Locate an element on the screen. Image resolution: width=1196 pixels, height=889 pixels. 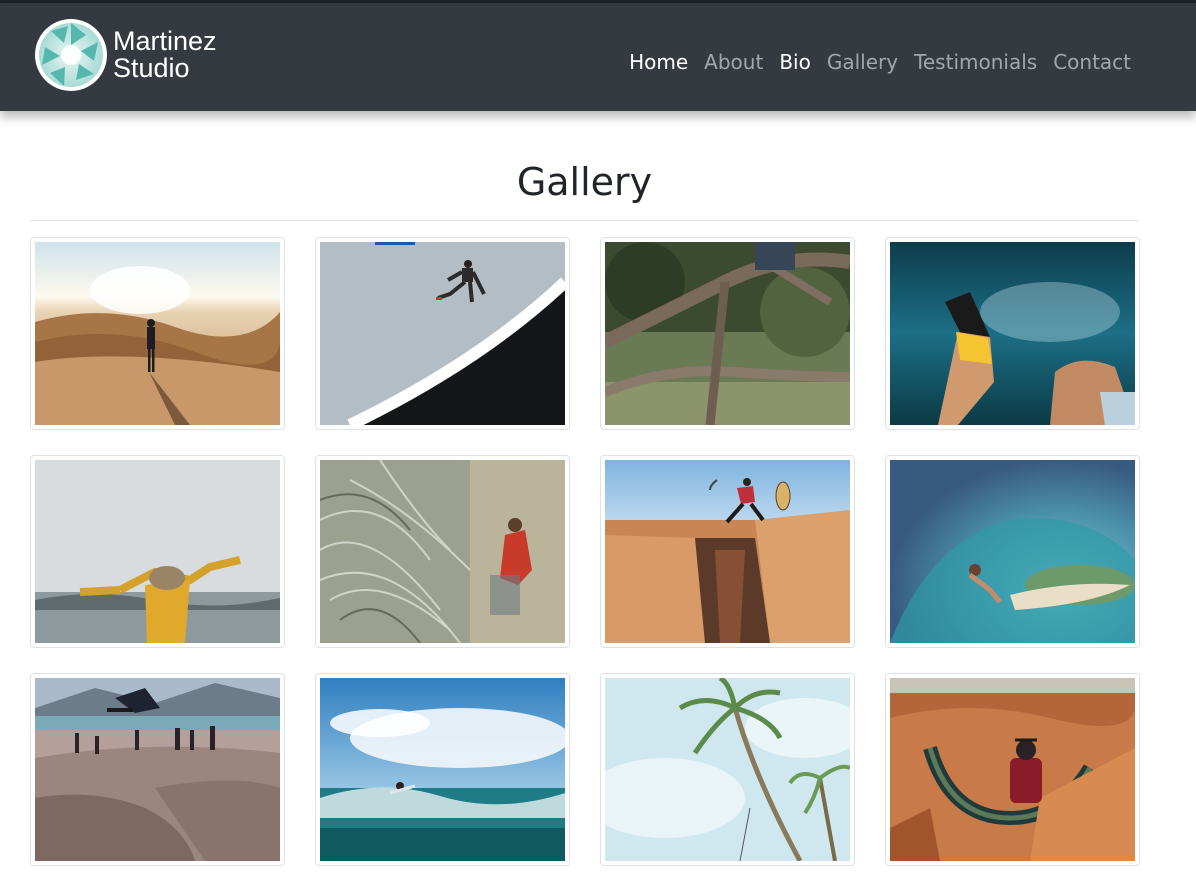
barrel-photo is located at coordinates (1012, 551).